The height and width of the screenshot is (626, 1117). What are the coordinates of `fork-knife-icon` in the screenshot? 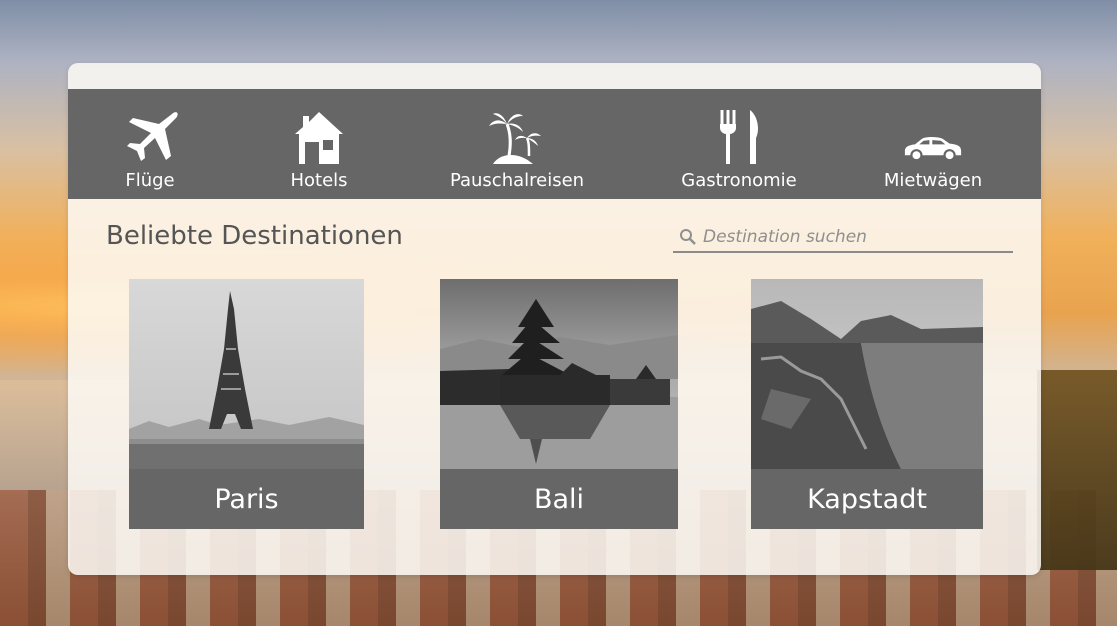 It's located at (739, 137).